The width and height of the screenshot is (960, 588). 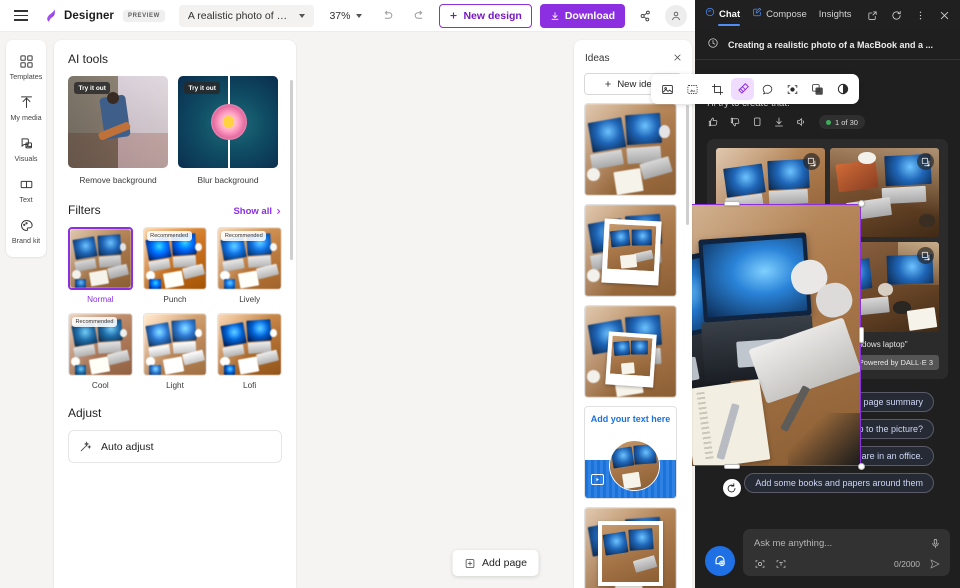 I want to click on share-icon, so click(x=645, y=16).